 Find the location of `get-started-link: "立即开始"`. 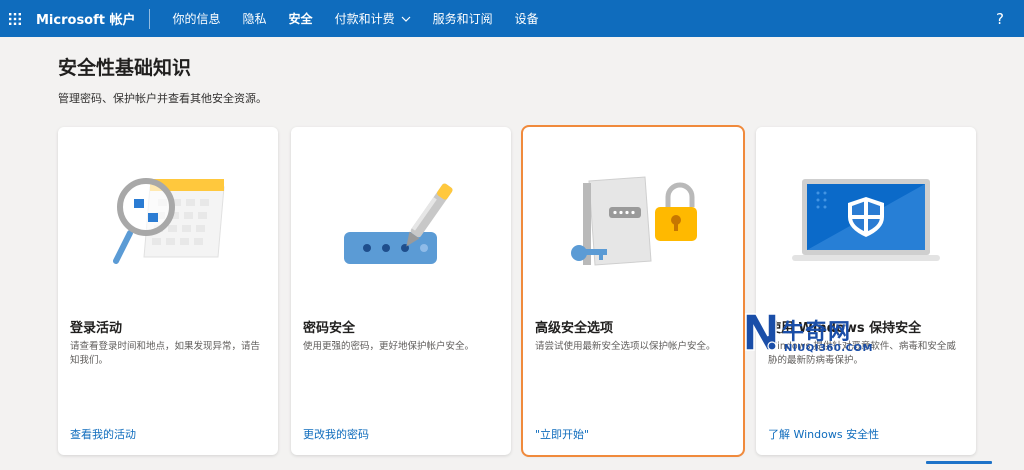

get-started-link: "立即开始" is located at coordinates (562, 434).